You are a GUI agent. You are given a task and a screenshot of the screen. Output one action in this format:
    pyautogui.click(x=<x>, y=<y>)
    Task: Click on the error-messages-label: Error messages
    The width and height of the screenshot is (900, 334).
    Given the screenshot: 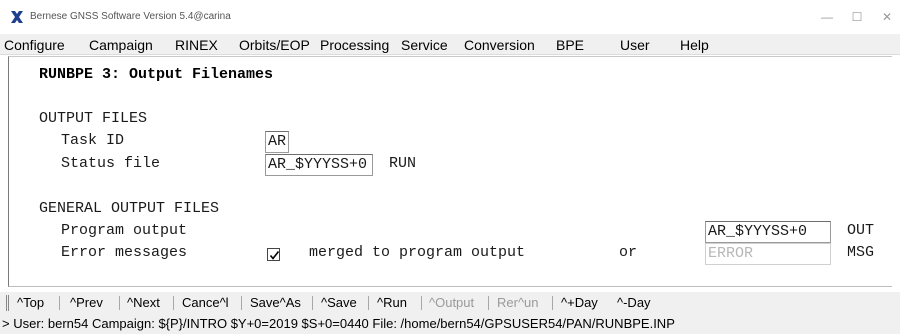 What is the action you would take?
    pyautogui.click(x=124, y=252)
    